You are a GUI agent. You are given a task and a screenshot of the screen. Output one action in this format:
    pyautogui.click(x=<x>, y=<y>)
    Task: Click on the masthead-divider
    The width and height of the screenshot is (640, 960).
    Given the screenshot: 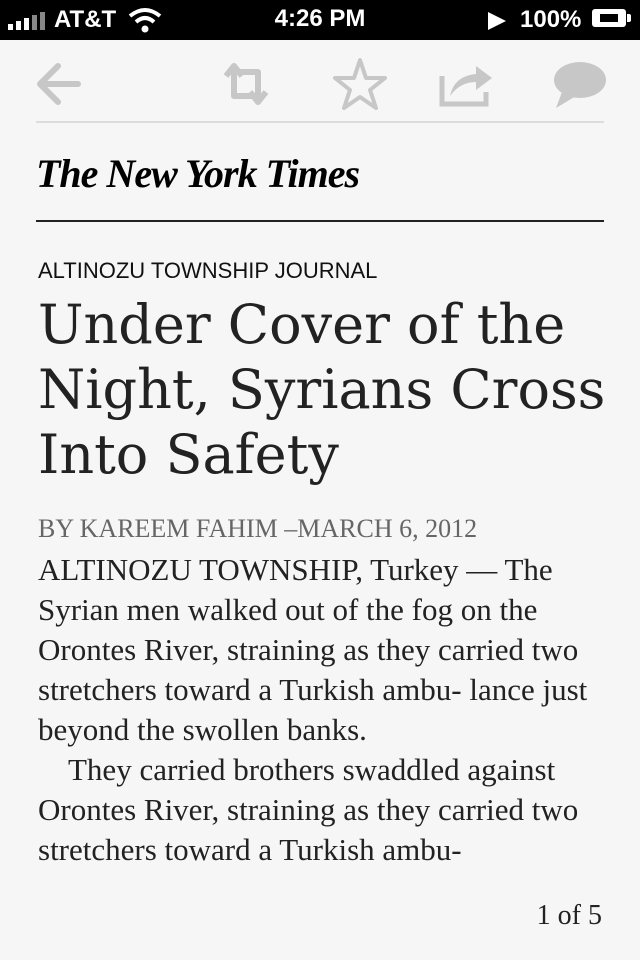 What is the action you would take?
    pyautogui.click(x=320, y=221)
    